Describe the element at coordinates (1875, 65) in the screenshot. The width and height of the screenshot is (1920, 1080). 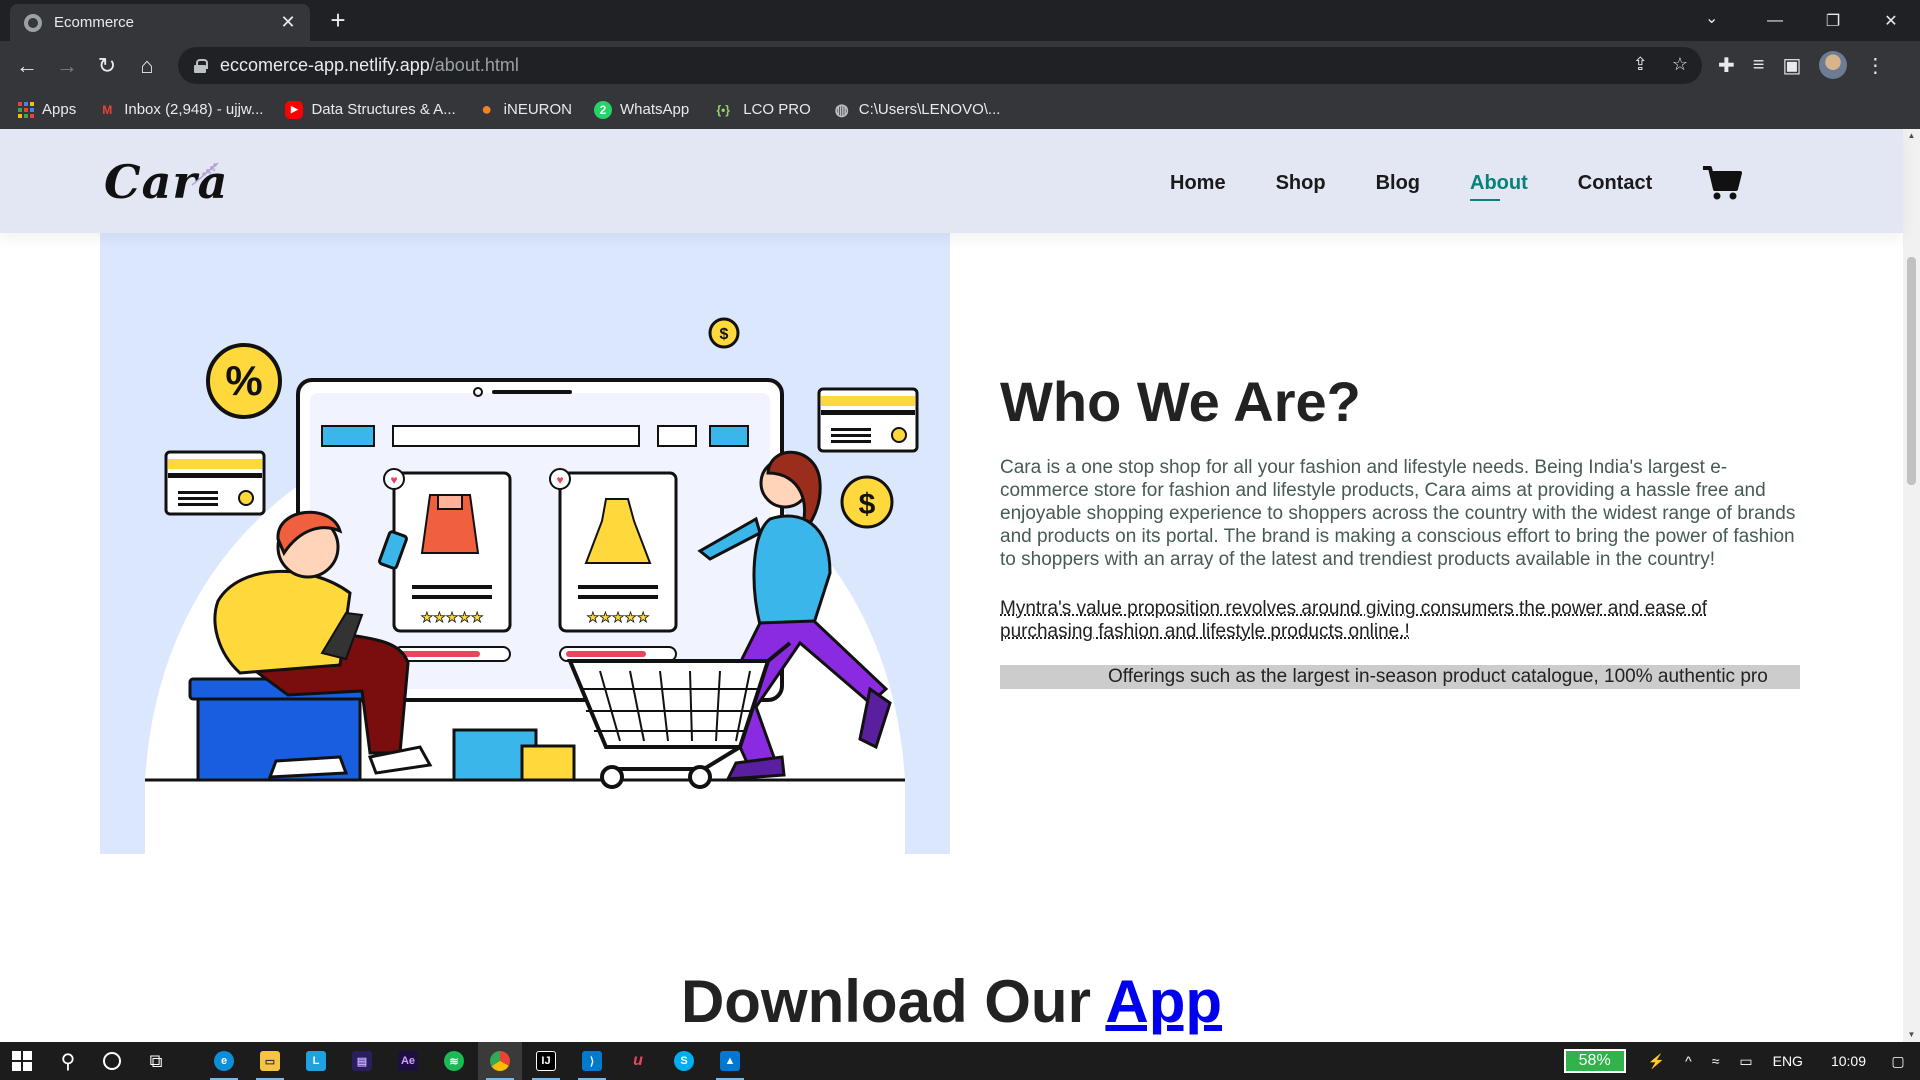
I see `menu-kebab-icon: ⋮` at that location.